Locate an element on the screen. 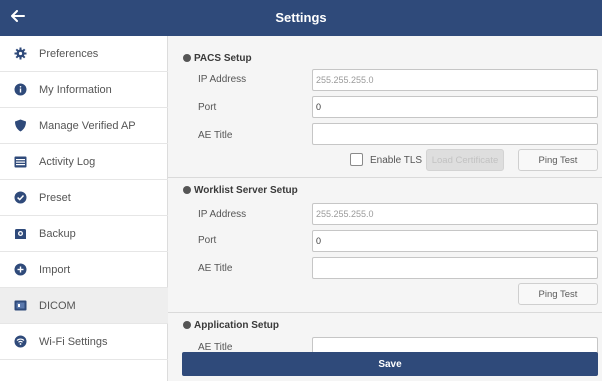  worklist-setup-header: Worklist Server Setup is located at coordinates (240, 190).